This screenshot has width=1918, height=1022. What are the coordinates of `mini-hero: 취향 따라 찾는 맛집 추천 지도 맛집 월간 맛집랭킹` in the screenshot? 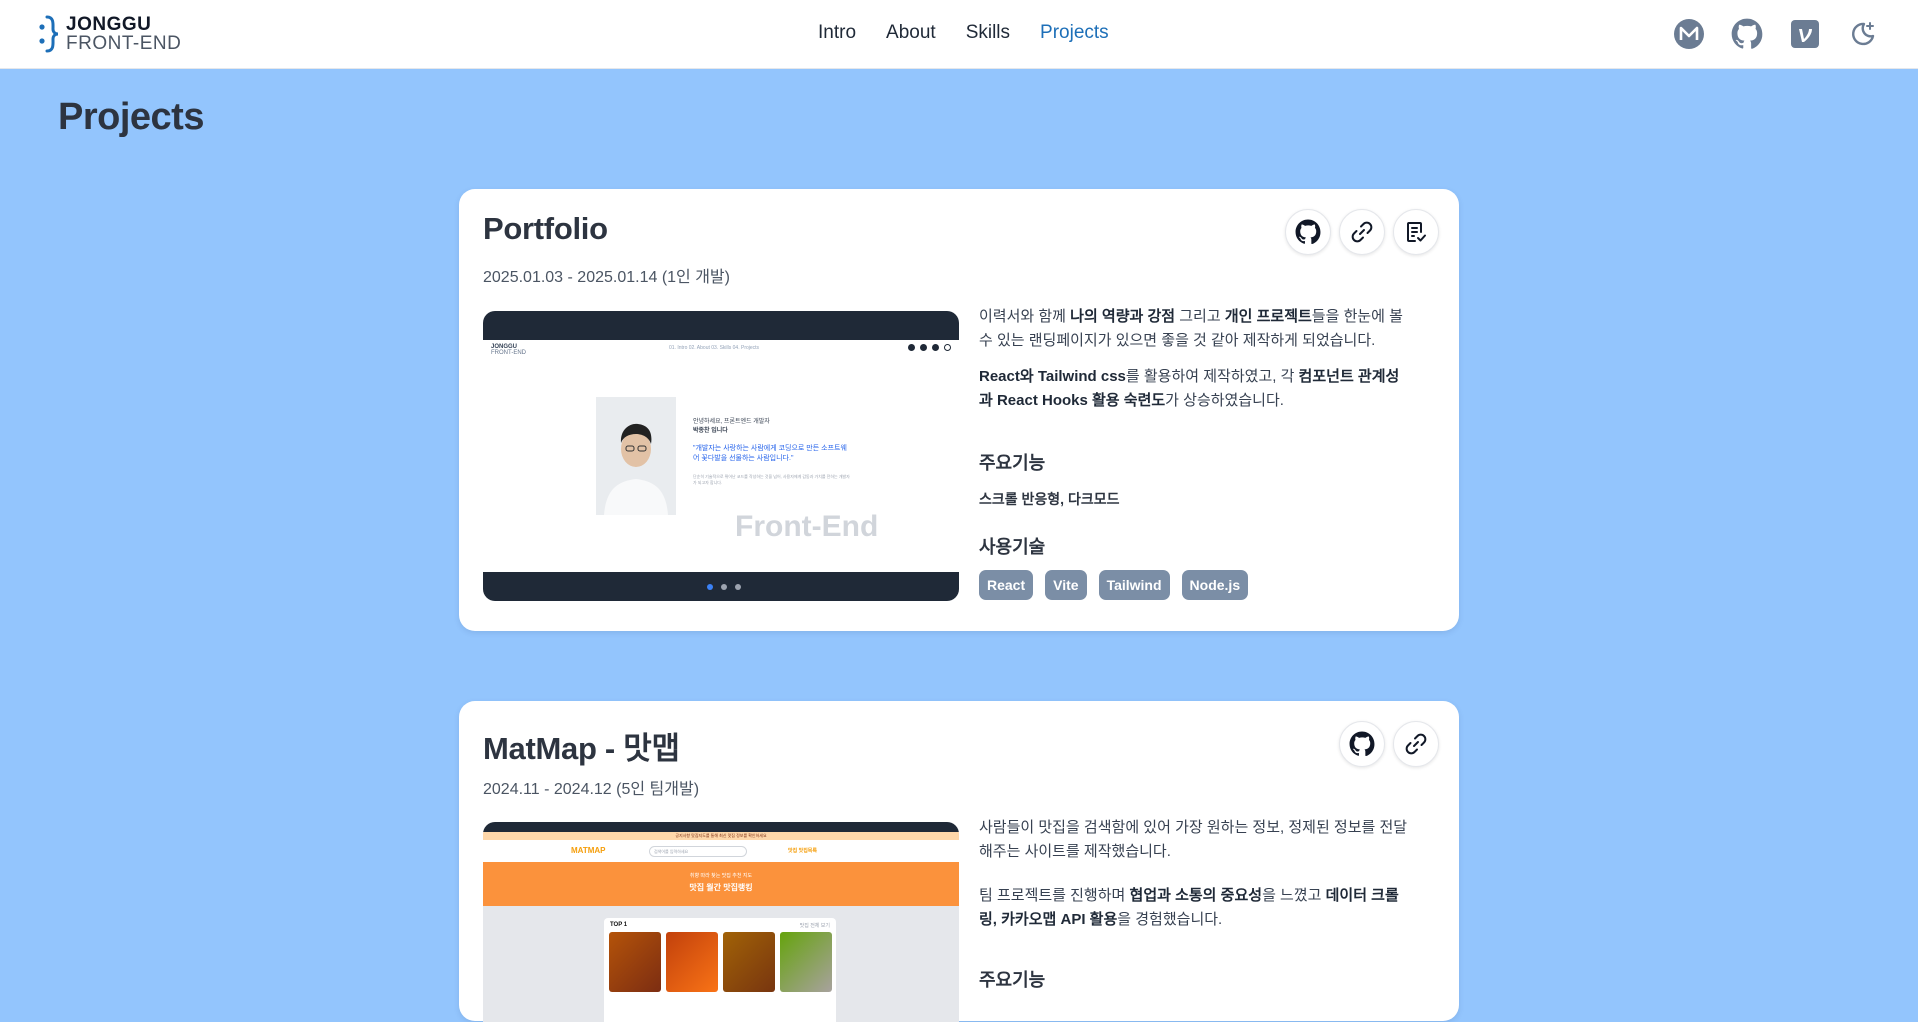 It's located at (721, 884).